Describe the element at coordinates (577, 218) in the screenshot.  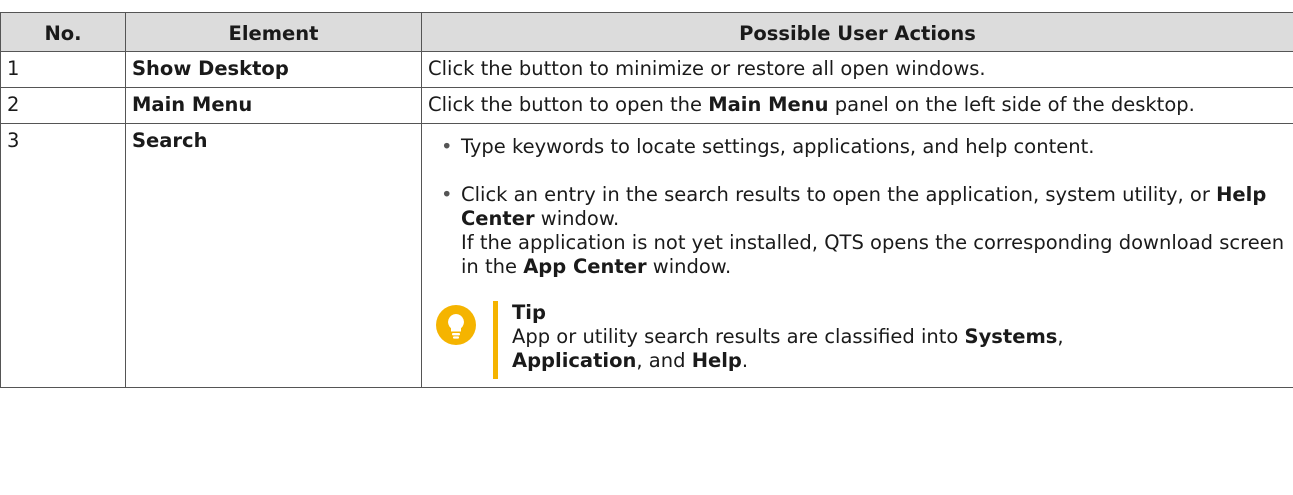
I see `bullet-text-post: window.` at that location.